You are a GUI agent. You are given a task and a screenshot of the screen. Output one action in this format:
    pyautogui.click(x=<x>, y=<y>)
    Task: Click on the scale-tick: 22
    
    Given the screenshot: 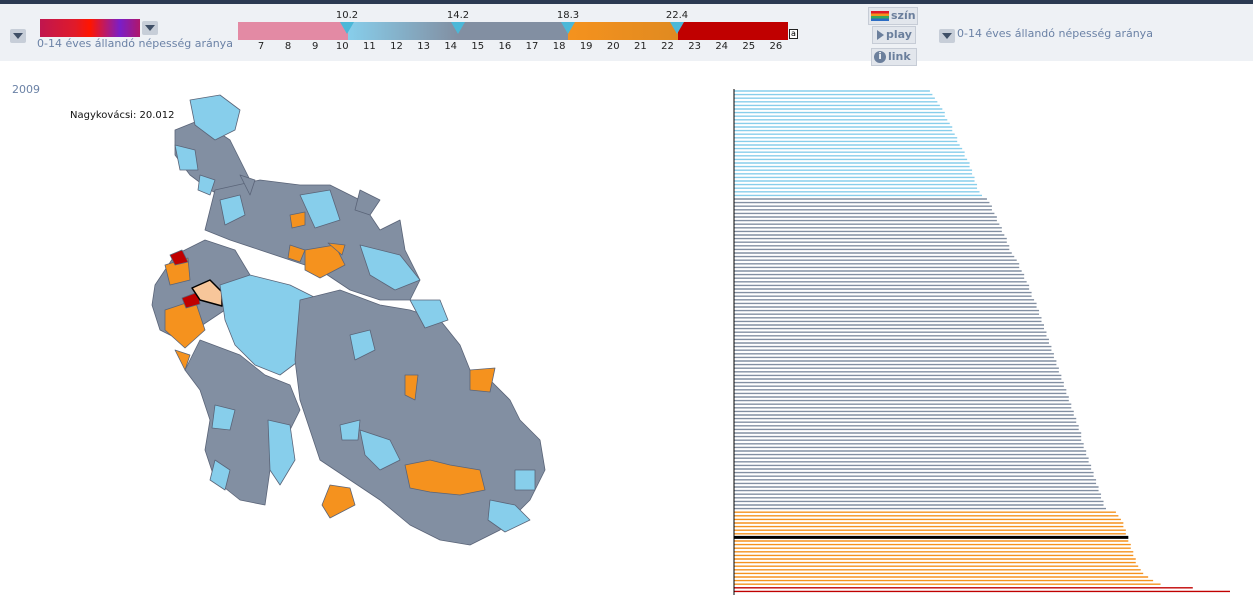 What is the action you would take?
    pyautogui.click(x=667, y=46)
    